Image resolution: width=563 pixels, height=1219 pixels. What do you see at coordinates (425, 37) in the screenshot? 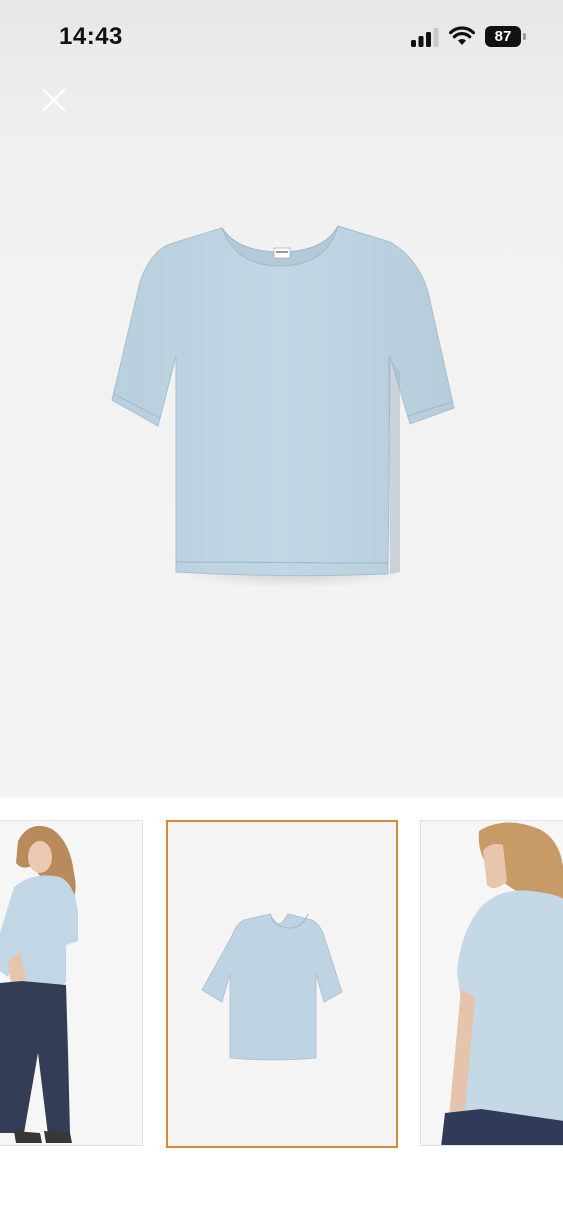
I see `cellular-signal-icon` at bounding box center [425, 37].